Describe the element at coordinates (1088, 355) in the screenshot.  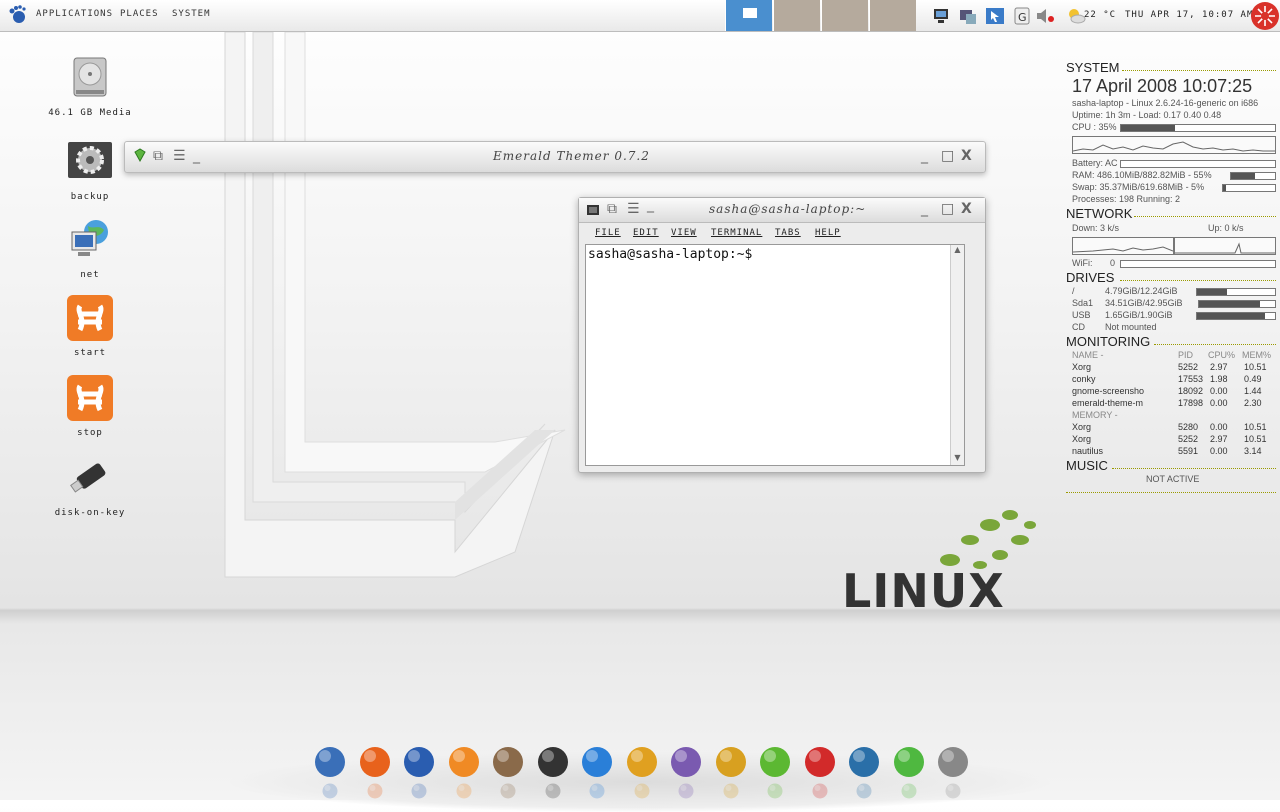
I see `col-name: NAME -` at that location.